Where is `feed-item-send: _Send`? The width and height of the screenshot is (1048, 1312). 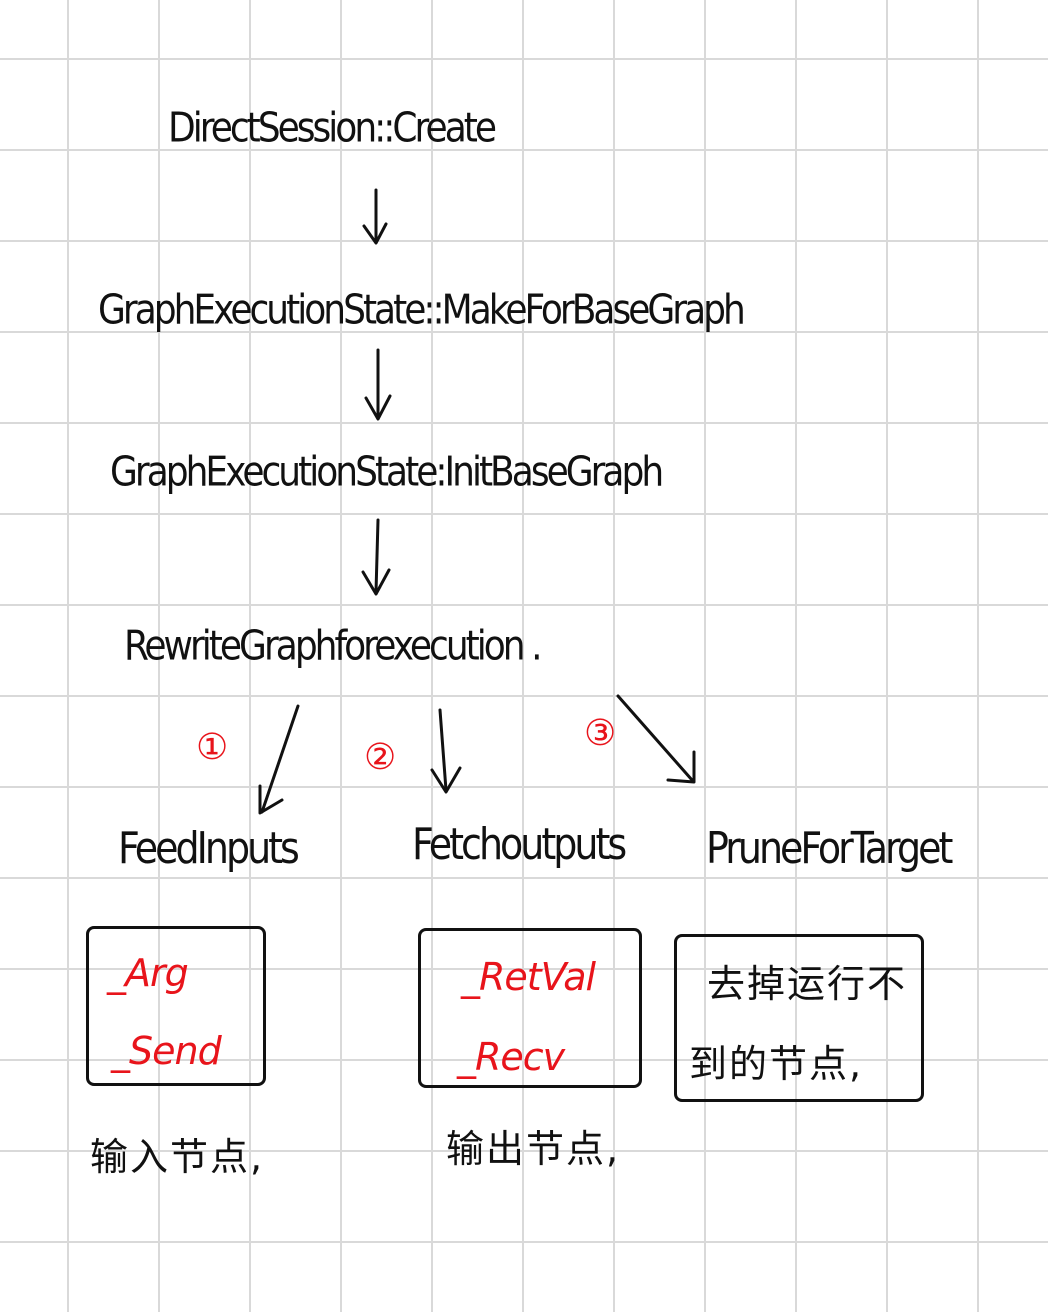
feed-item-send: _Send is located at coordinates (166, 1051).